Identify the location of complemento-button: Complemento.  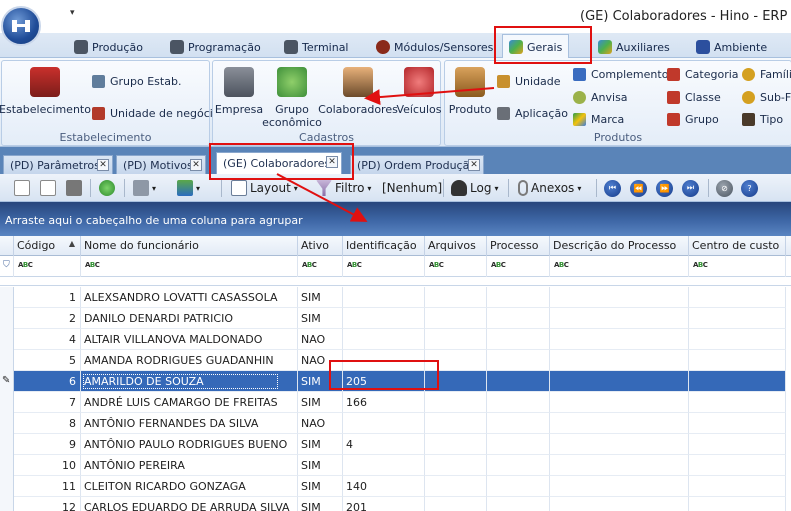
(620, 74).